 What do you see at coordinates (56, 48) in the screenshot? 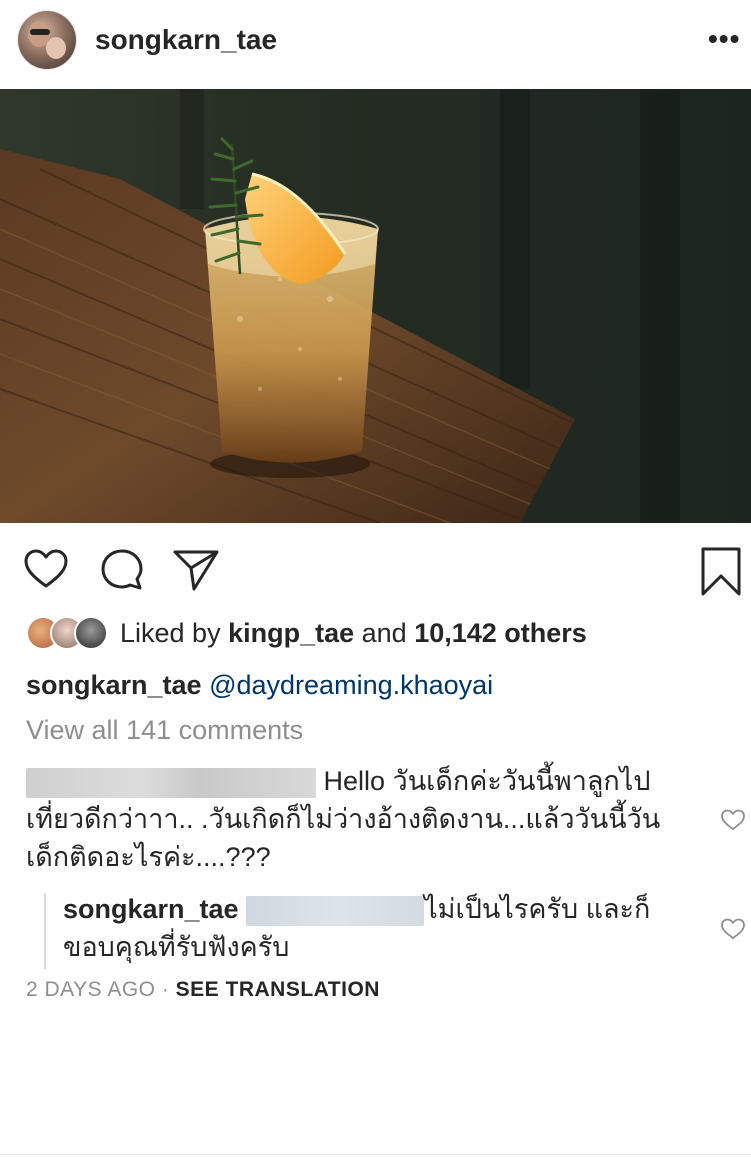
I see `avatar-child-face` at bounding box center [56, 48].